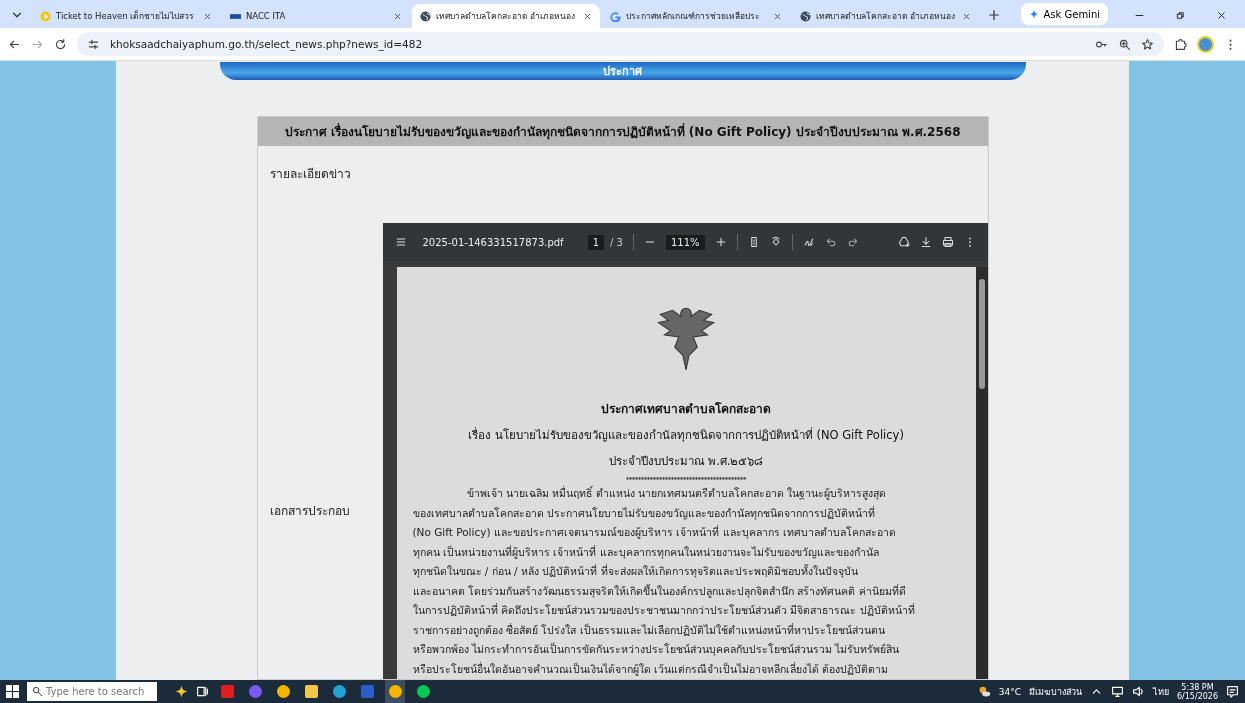  I want to click on document-text-line: ทุกคน เป็นหน่วยงานที่ผู้บริหาร เจ้าหน้าที่ และบุคลากรทุกคนในหน่วยงานจะไม่รับของขวัญและของกำนัล, so click(645, 552).